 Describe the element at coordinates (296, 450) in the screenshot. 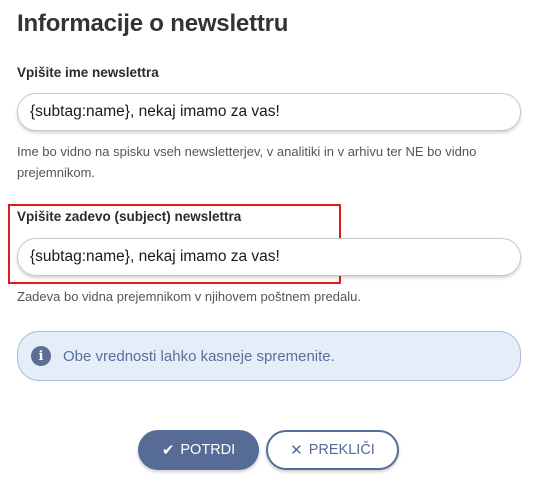

I see `close-icon: ✕` at that location.